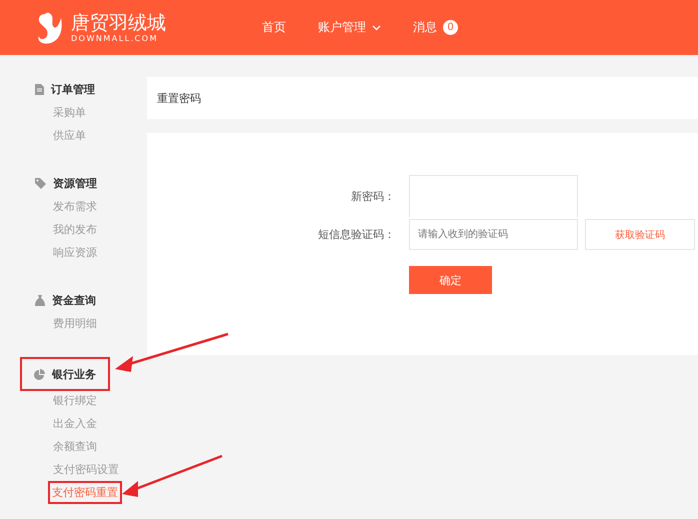 Image resolution: width=698 pixels, height=519 pixels. Describe the element at coordinates (493, 234) in the screenshot. I see `code-field: 请输入收到的验证码` at that location.